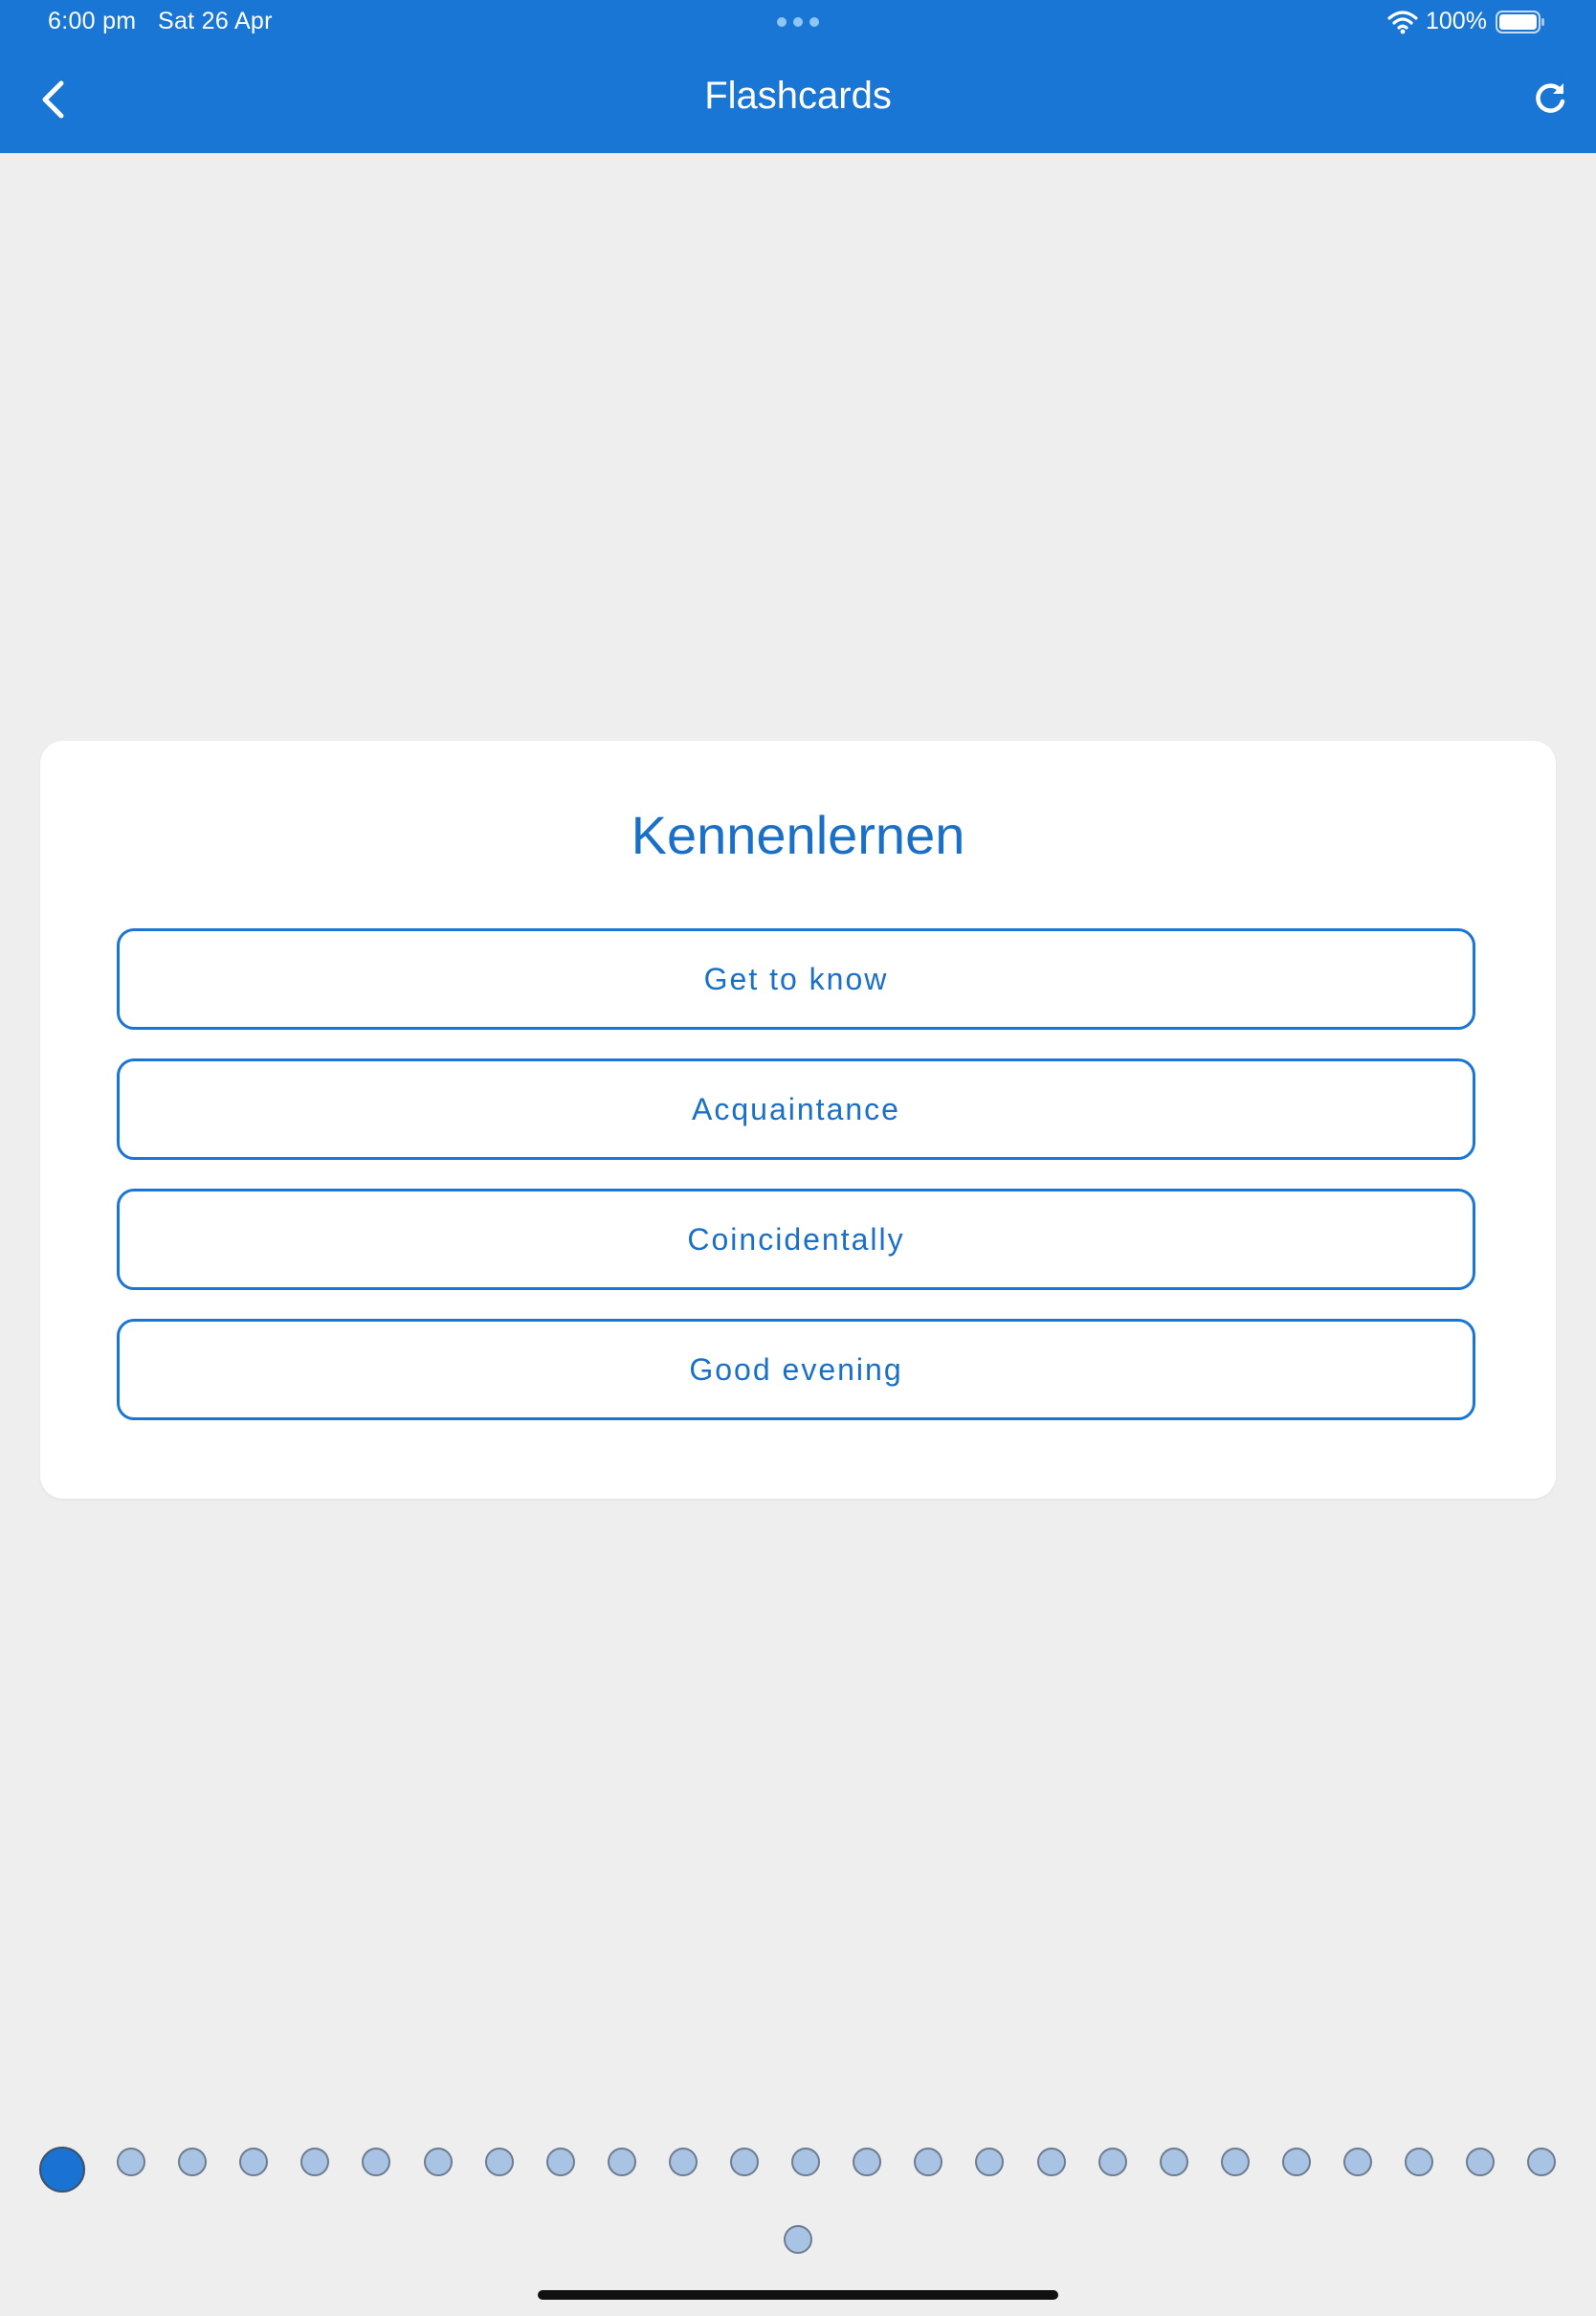  I want to click on answer-option-4: Good evening, so click(796, 1369).